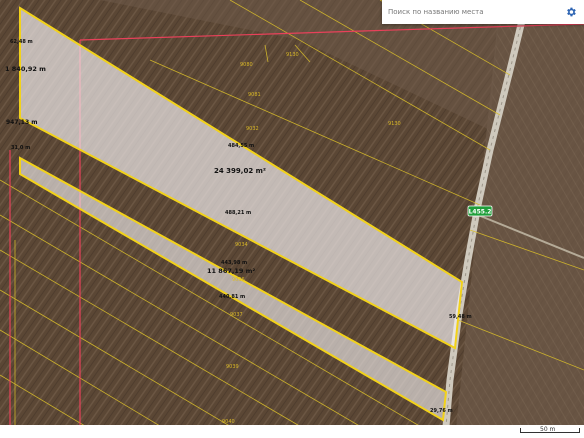  Describe the element at coordinates (238, 213) in the screenshot. I see `measurement-label: 488,21 m` at that location.